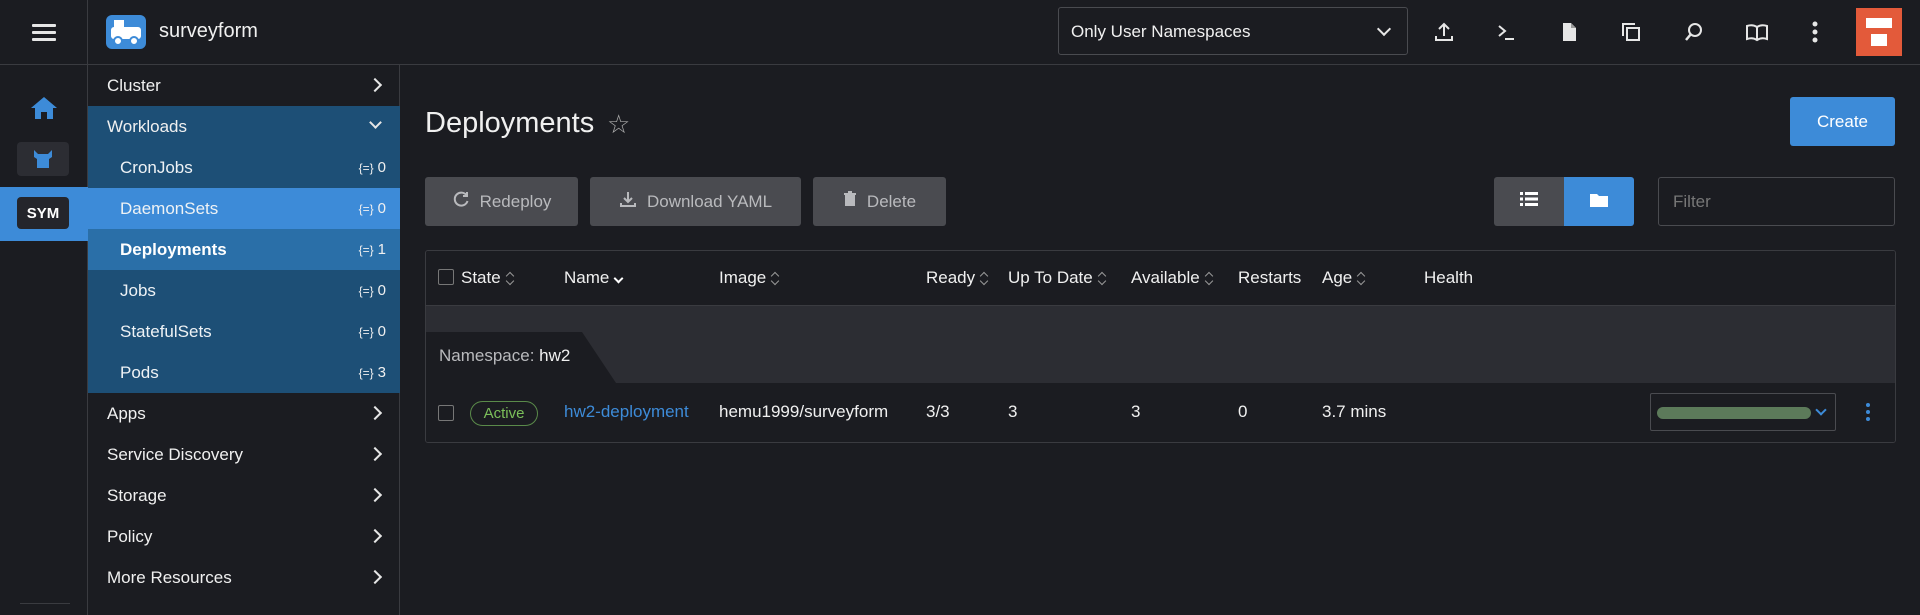 This screenshot has height=615, width=1920. What do you see at coordinates (244, 167) in the screenshot?
I see `nav-item-cronjobs: CronJobs {=} 0` at bounding box center [244, 167].